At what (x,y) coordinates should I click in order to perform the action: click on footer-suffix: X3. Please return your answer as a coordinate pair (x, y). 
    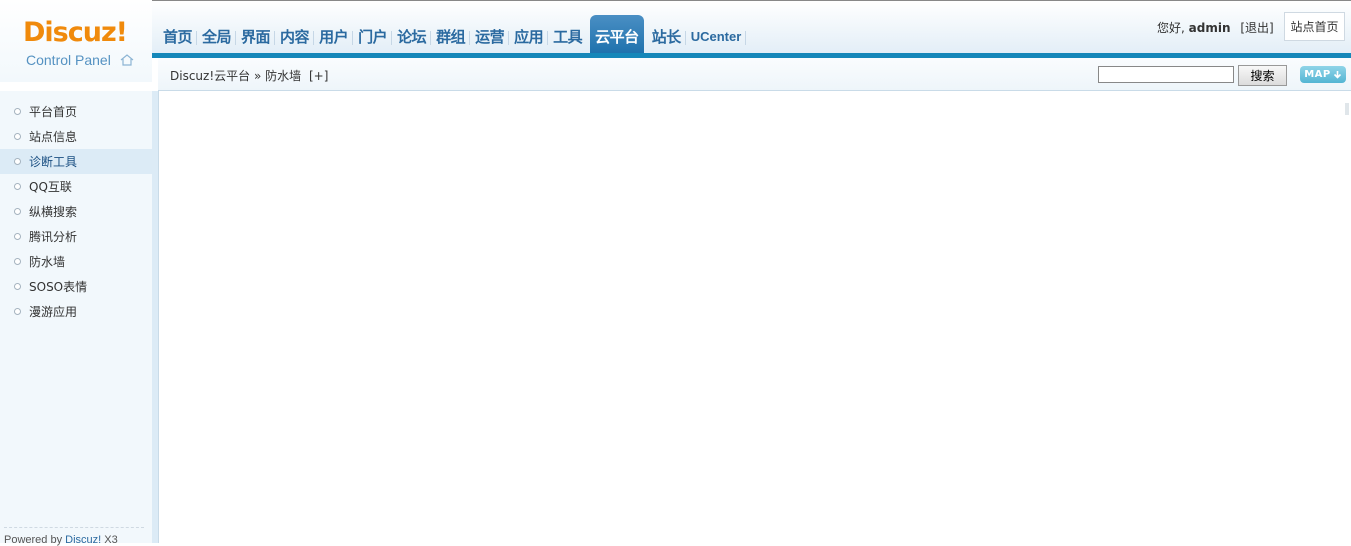
    Looking at the image, I should click on (109, 540).